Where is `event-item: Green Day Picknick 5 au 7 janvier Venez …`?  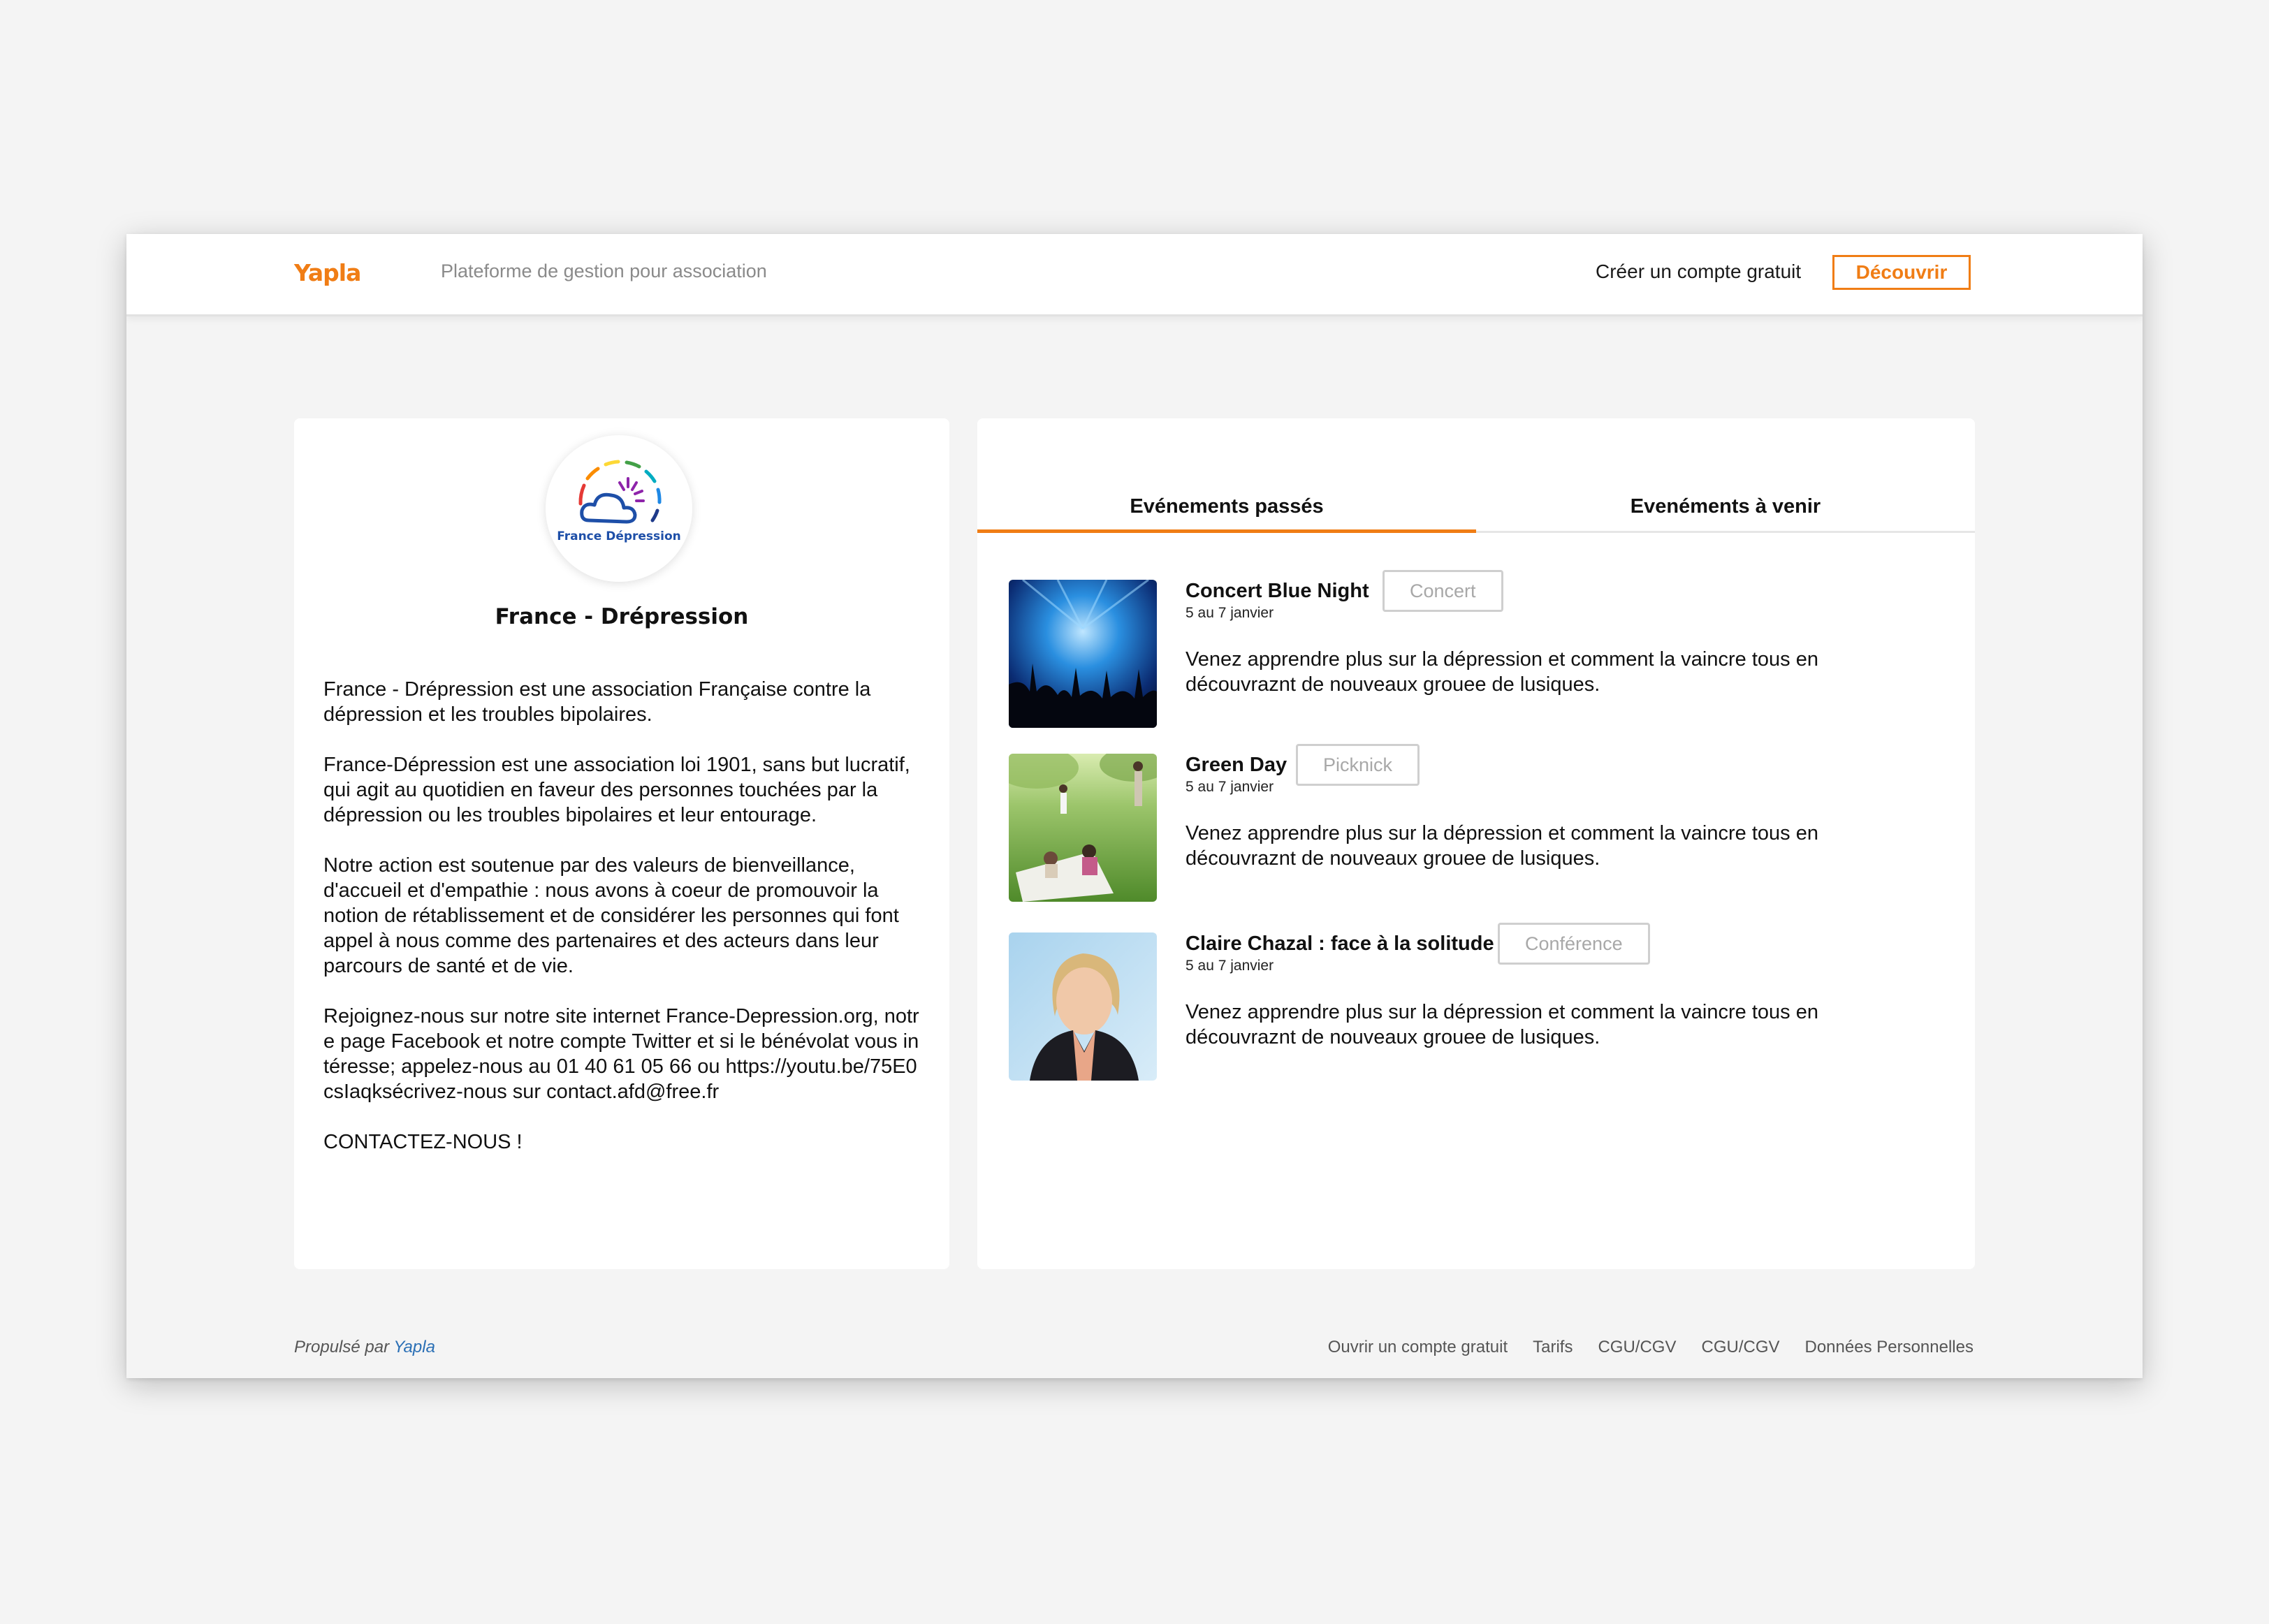
event-item: Green Day Picknick 5 au 7 janvier Venez … is located at coordinates (1484, 823).